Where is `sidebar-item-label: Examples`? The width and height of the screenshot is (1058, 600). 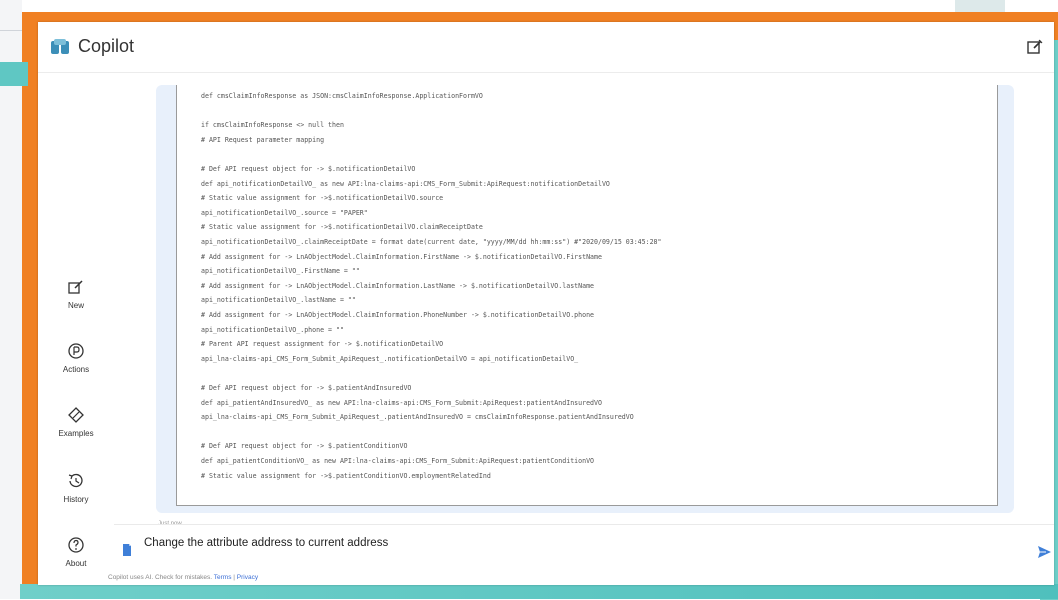
sidebar-item-label: Examples is located at coordinates (76, 433).